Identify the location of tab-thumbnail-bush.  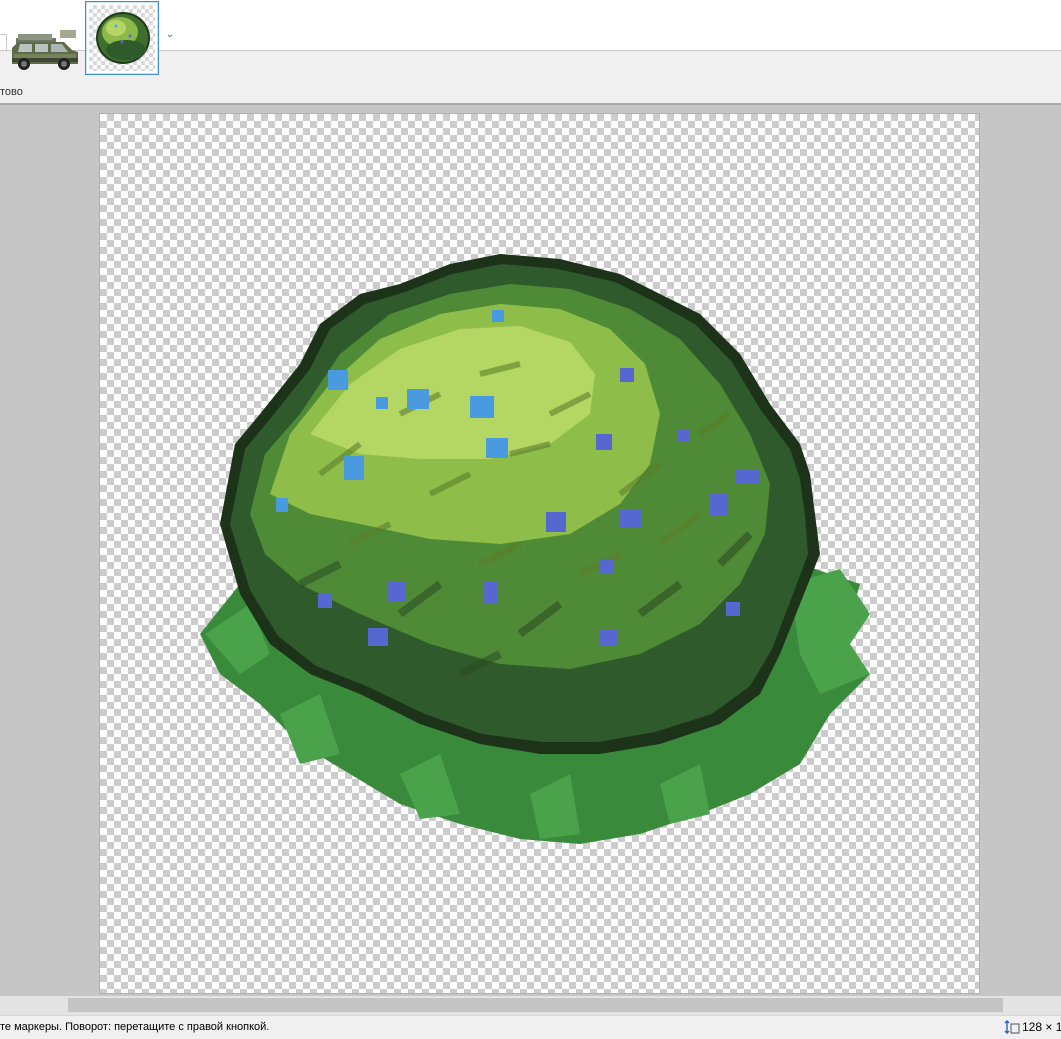
(122, 38).